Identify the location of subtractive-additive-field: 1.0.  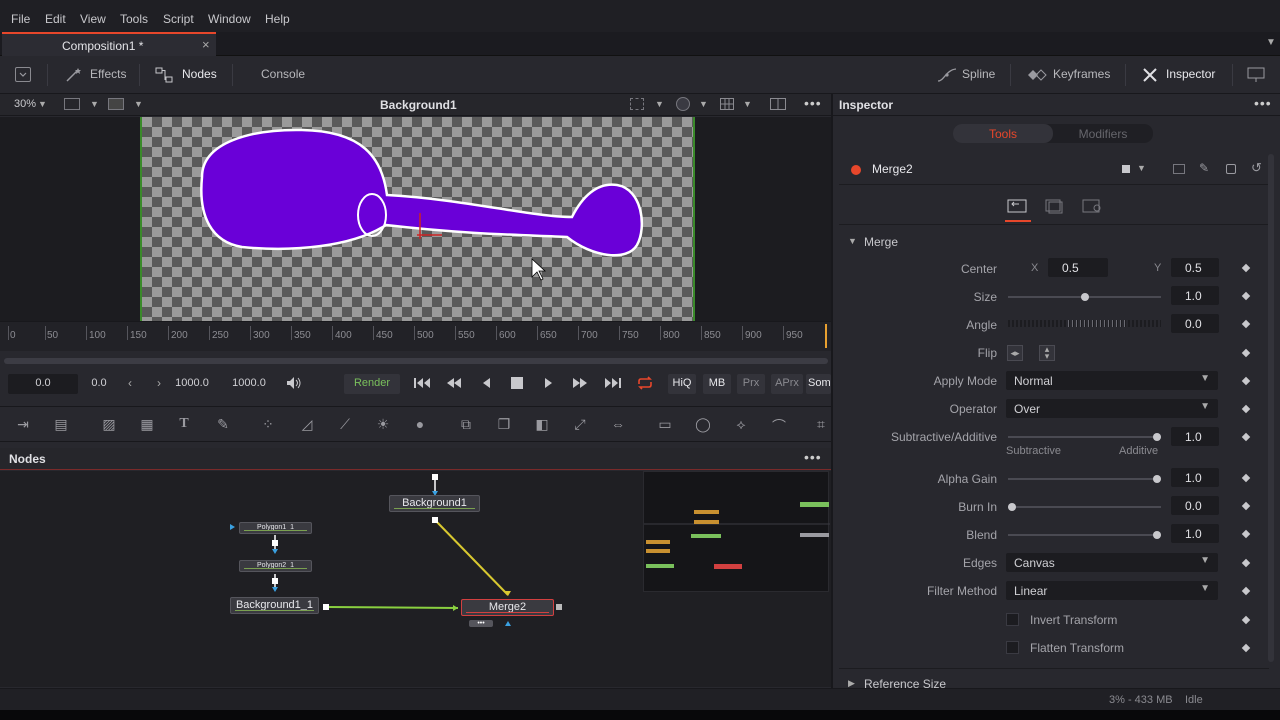
(1195, 436).